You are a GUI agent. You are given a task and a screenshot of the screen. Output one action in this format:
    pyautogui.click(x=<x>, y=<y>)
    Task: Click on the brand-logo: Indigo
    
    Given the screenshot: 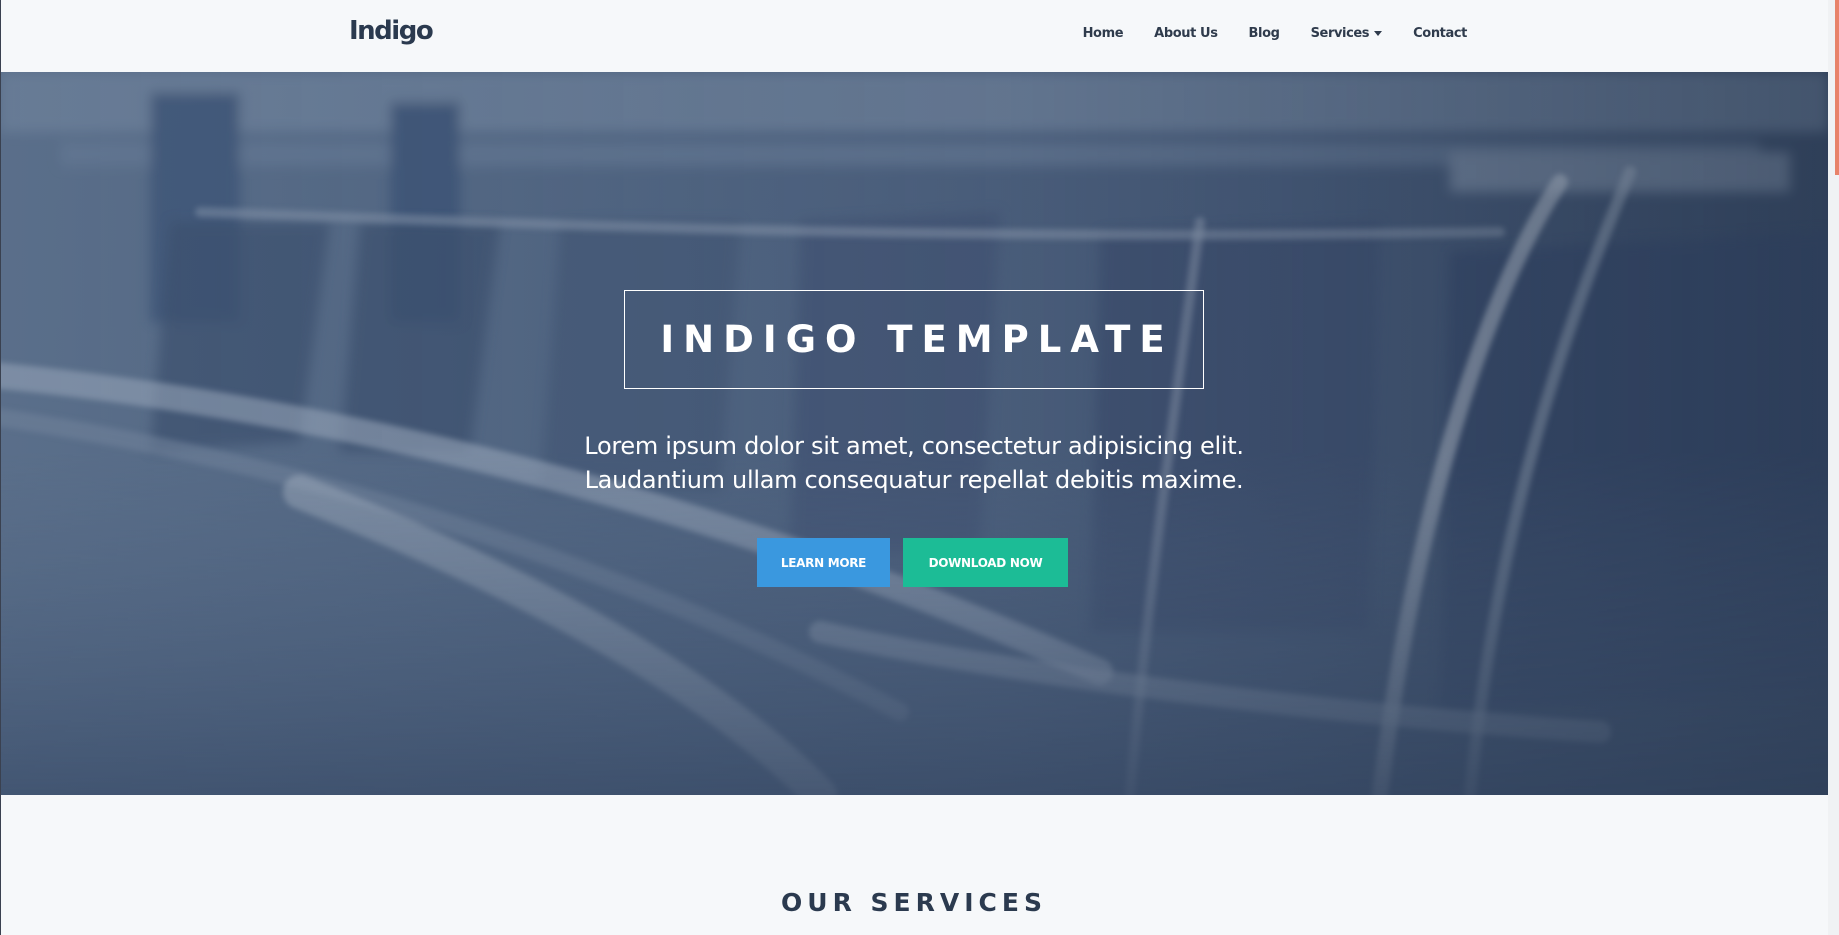 What is the action you would take?
    pyautogui.click(x=391, y=31)
    